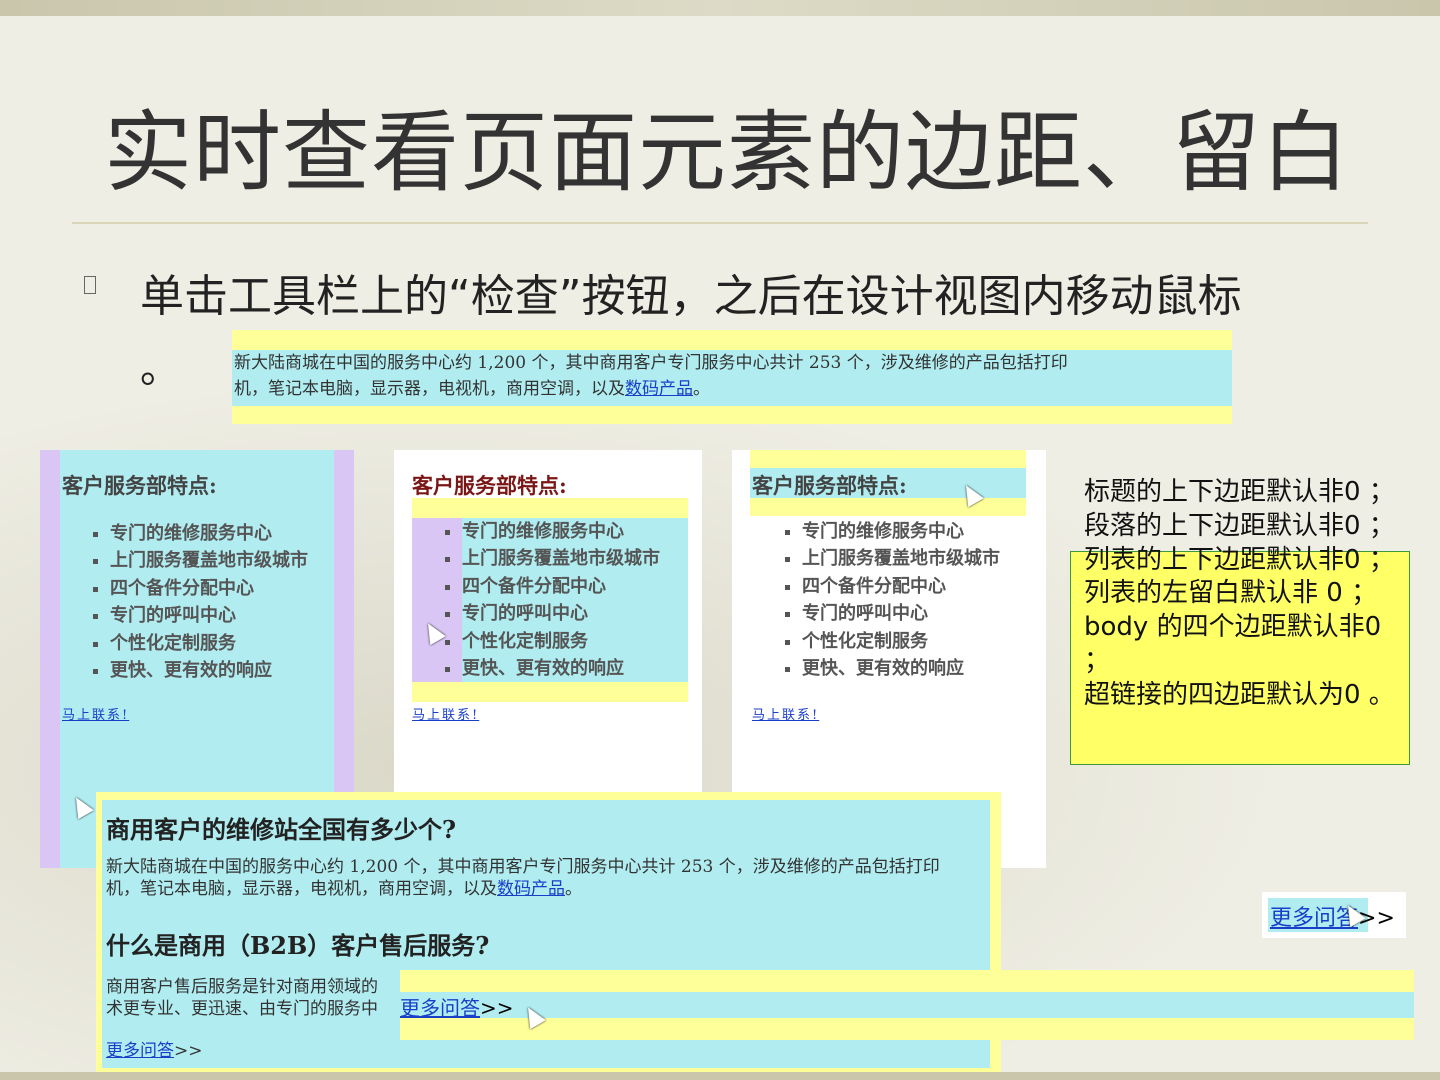 The height and width of the screenshot is (1080, 1440). I want to click on bottom-decor-bar, so click(720, 1076).